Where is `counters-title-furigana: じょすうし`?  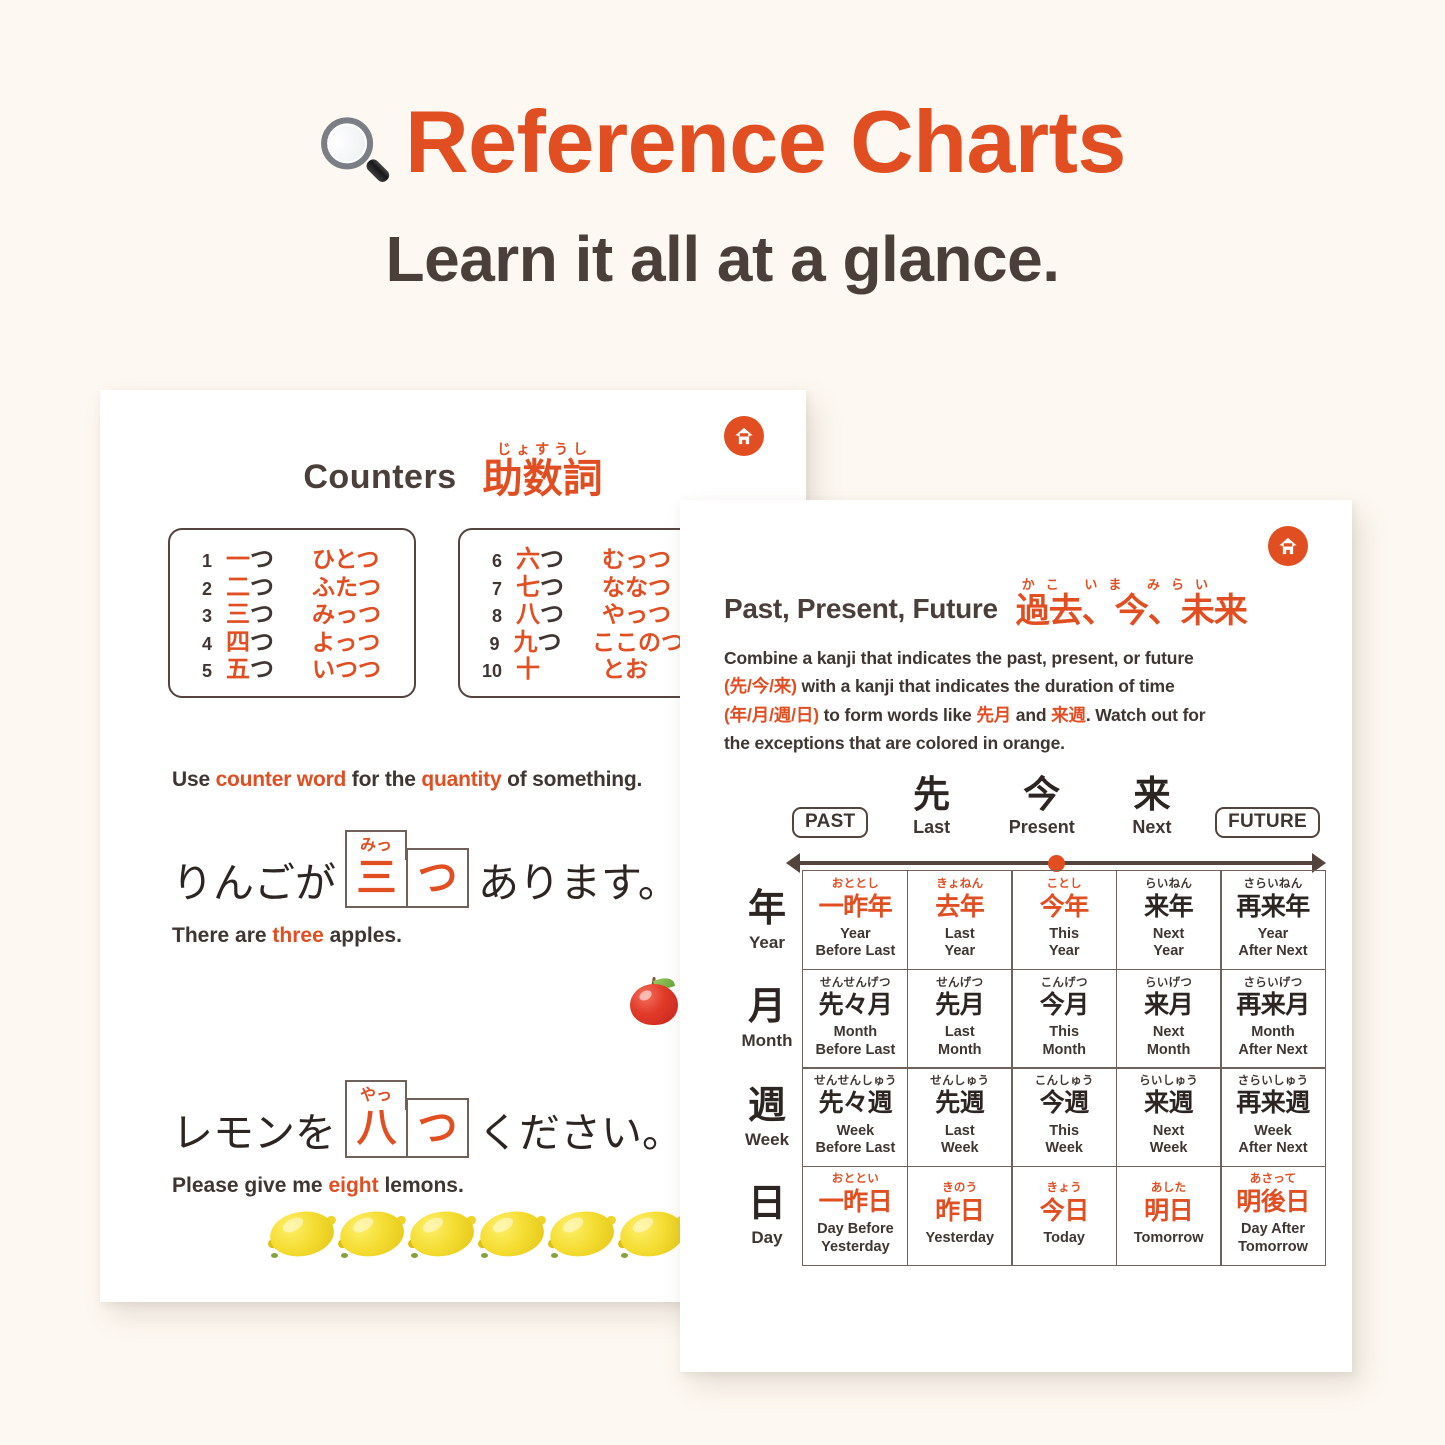
counters-title-furigana: じょすうし is located at coordinates (545, 449).